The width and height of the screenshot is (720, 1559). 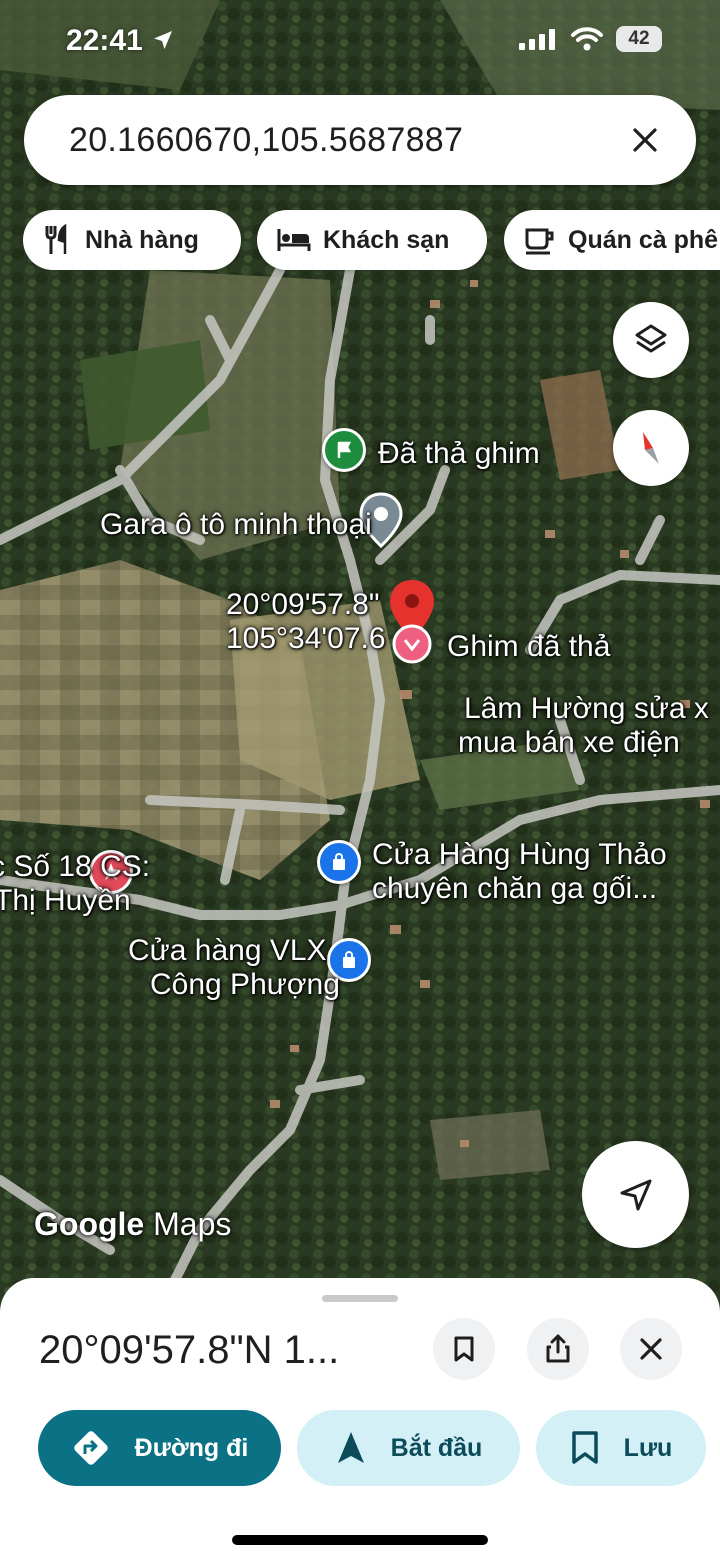 I want to click on start-button: Bắt đầu, so click(x=408, y=1448).